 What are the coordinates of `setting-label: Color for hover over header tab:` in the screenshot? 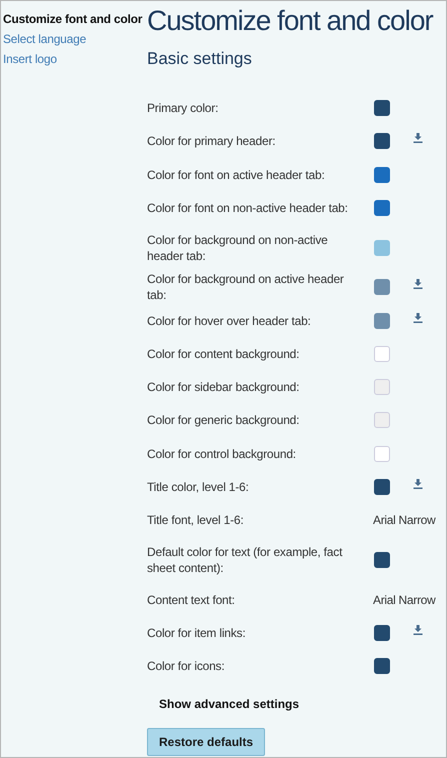 It's located at (229, 320).